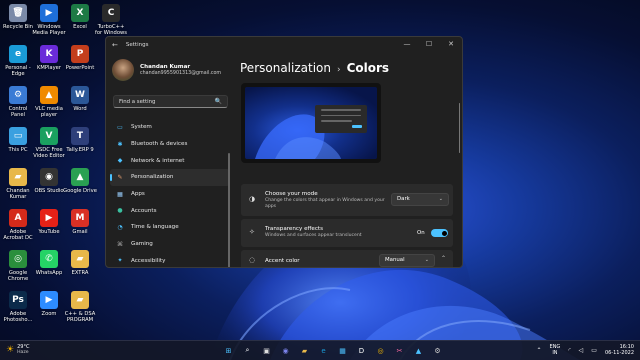 This screenshot has width=640, height=360. What do you see at coordinates (311, 123) in the screenshot?
I see `theme-preview` at bounding box center [311, 123].